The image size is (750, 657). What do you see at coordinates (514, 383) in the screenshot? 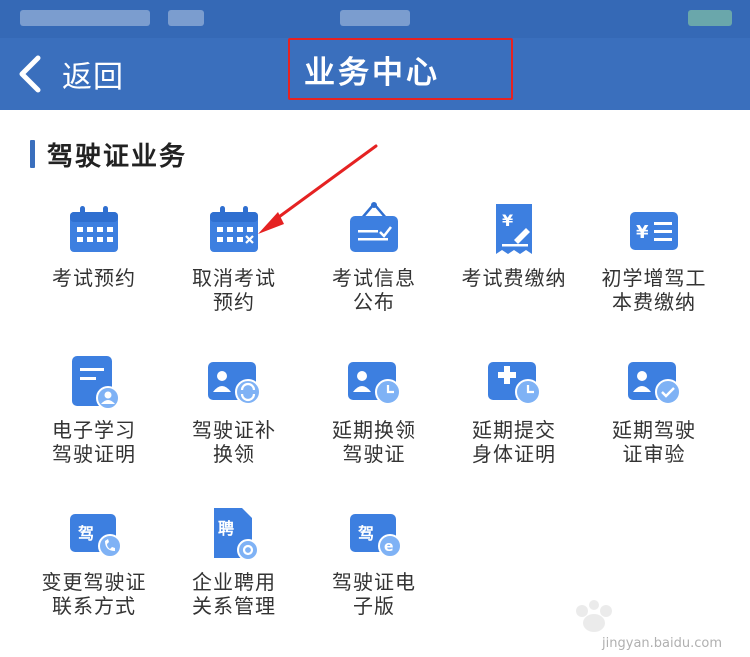
I see `medical-clock-icon` at bounding box center [514, 383].